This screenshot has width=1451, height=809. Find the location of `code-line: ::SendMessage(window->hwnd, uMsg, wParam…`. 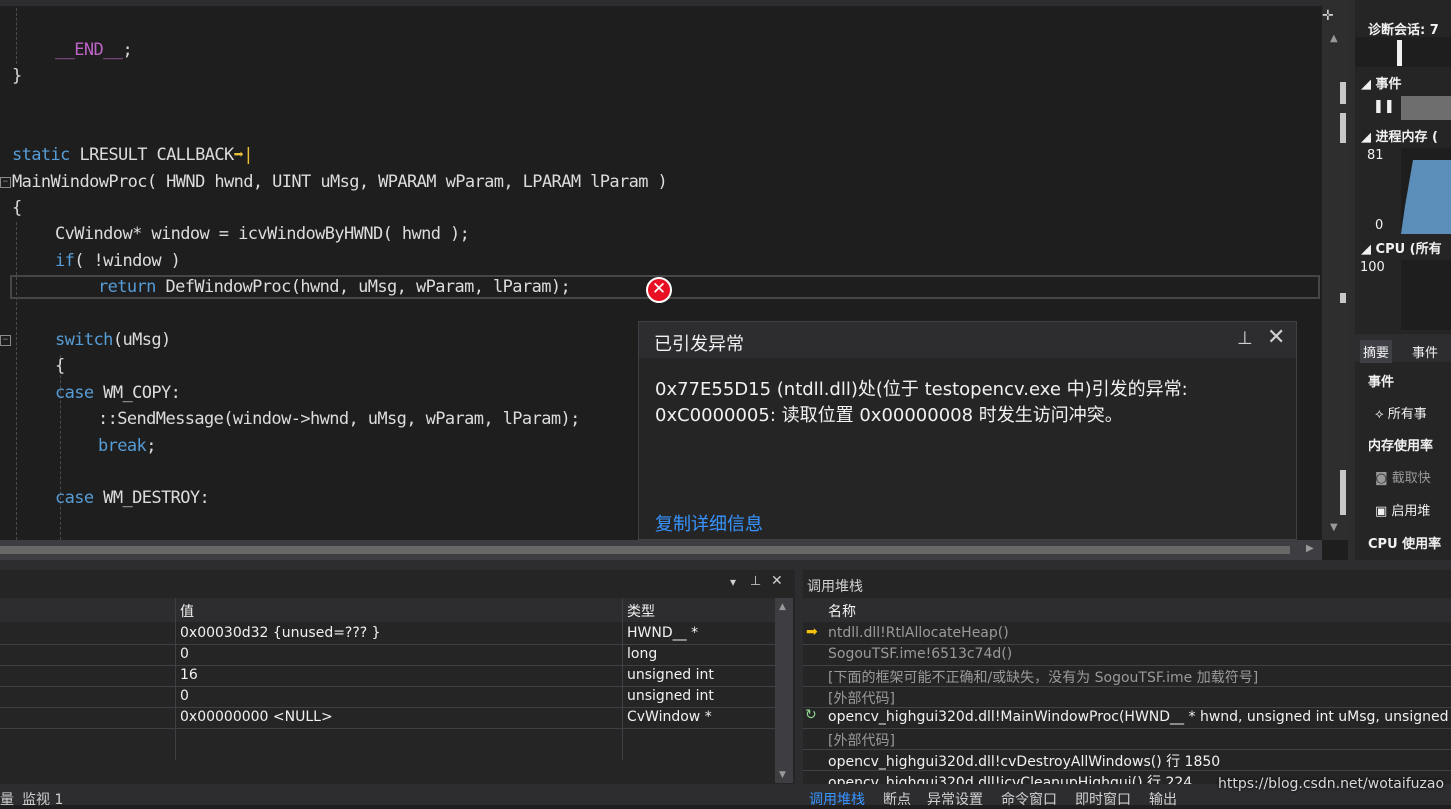

code-line: ::SendMessage(window->hwnd, uMsg, wParam… is located at coordinates (296, 419).